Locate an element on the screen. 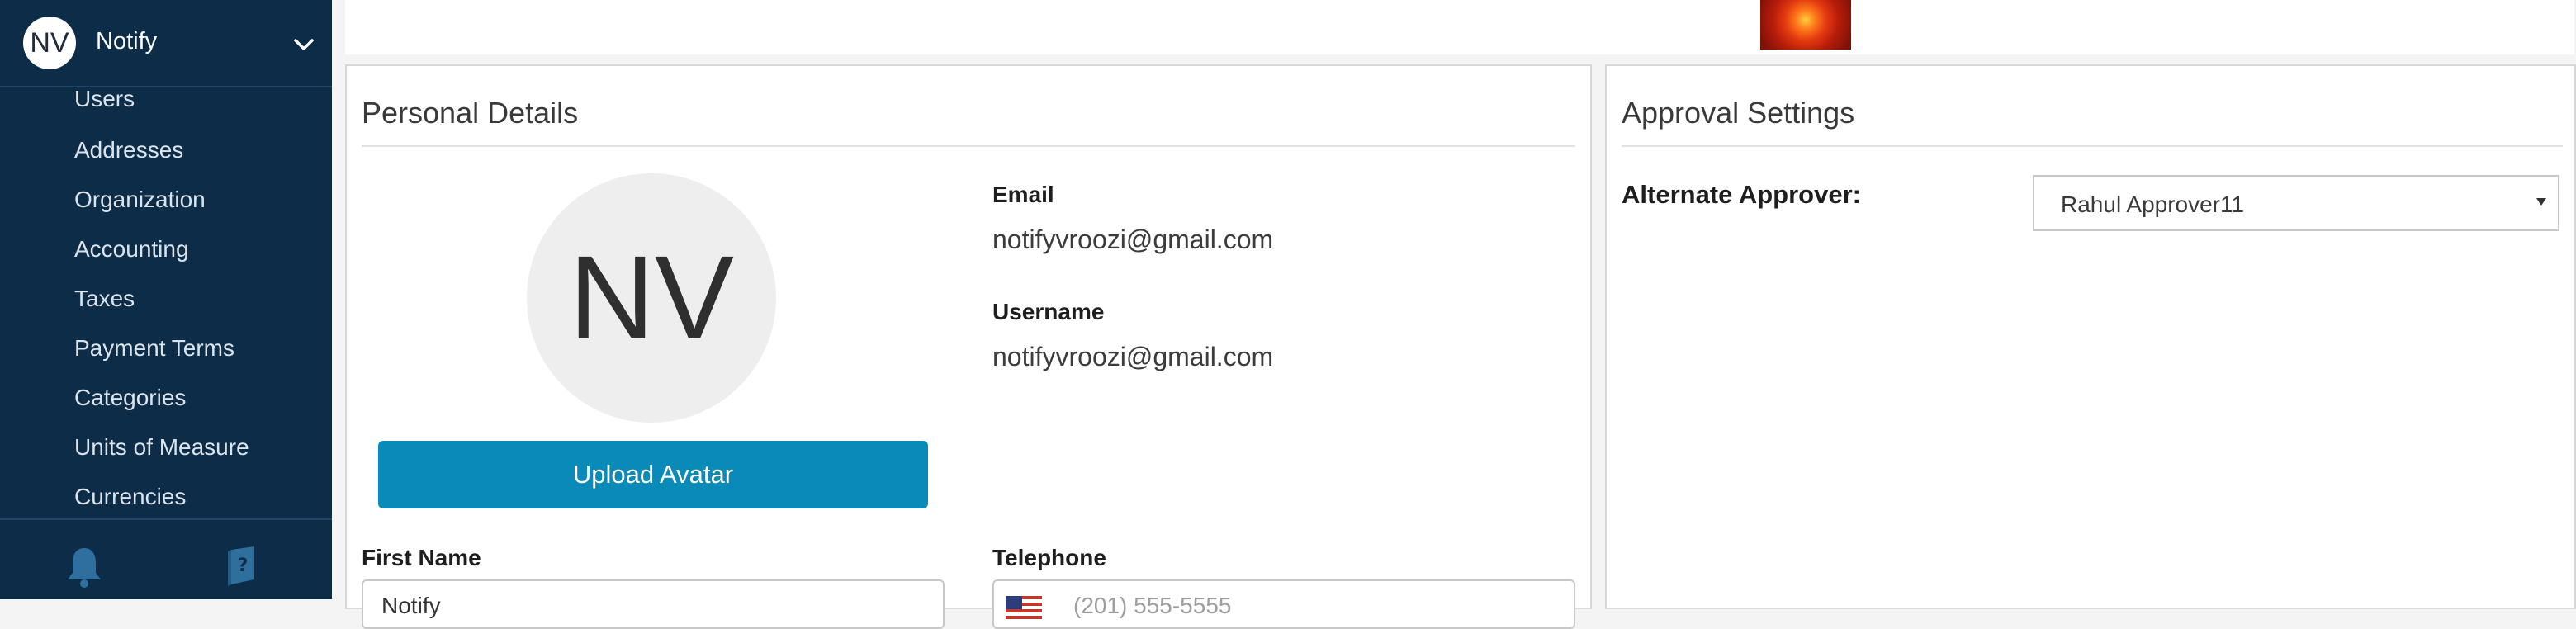  sidebar-item-currencies: Currencies is located at coordinates (130, 496).